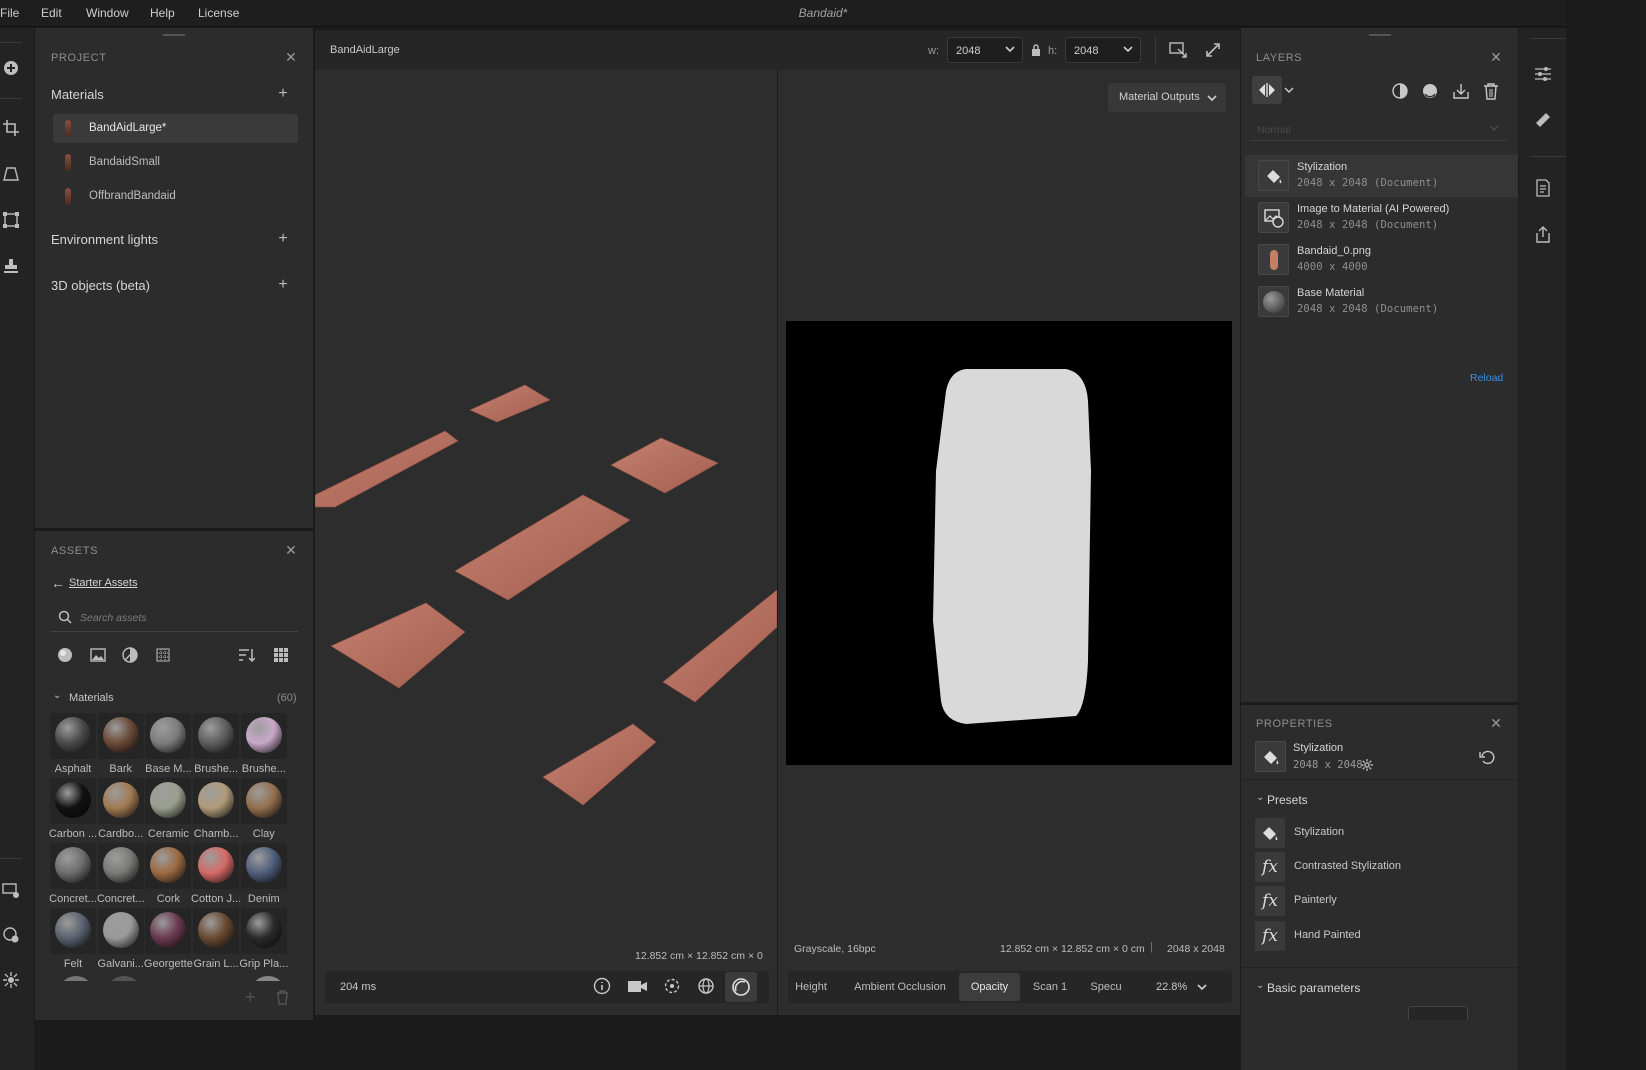  I want to click on add-asset-icon: +, so click(250, 997).